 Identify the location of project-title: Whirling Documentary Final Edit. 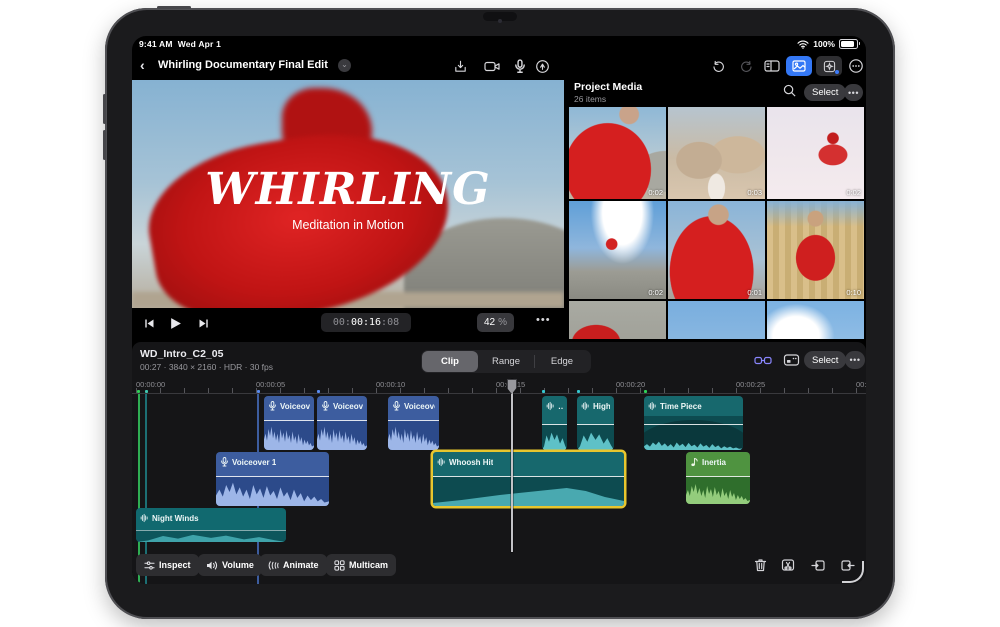
(243, 65).